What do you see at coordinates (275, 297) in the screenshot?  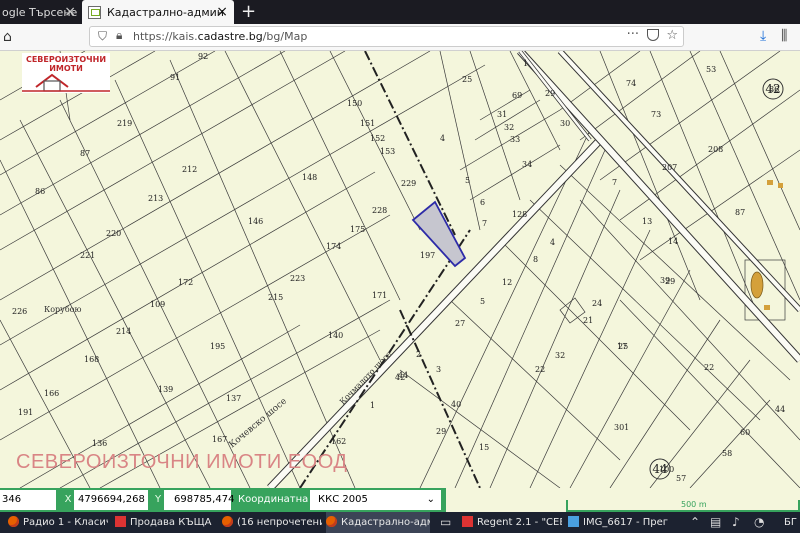 I see `parcel-label: 215` at bounding box center [275, 297].